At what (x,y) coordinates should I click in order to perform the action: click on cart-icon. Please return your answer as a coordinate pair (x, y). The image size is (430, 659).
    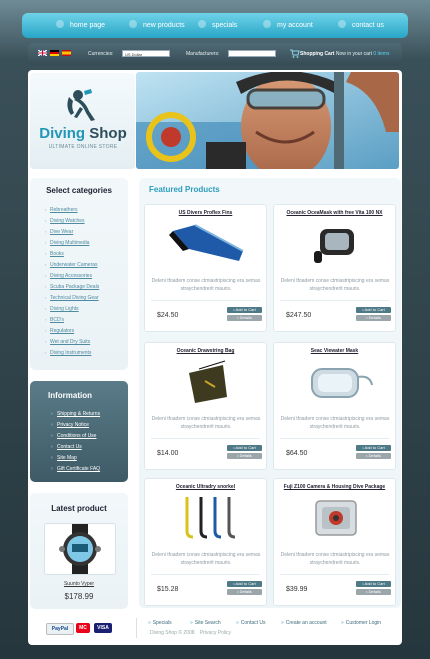
    Looking at the image, I should click on (295, 53).